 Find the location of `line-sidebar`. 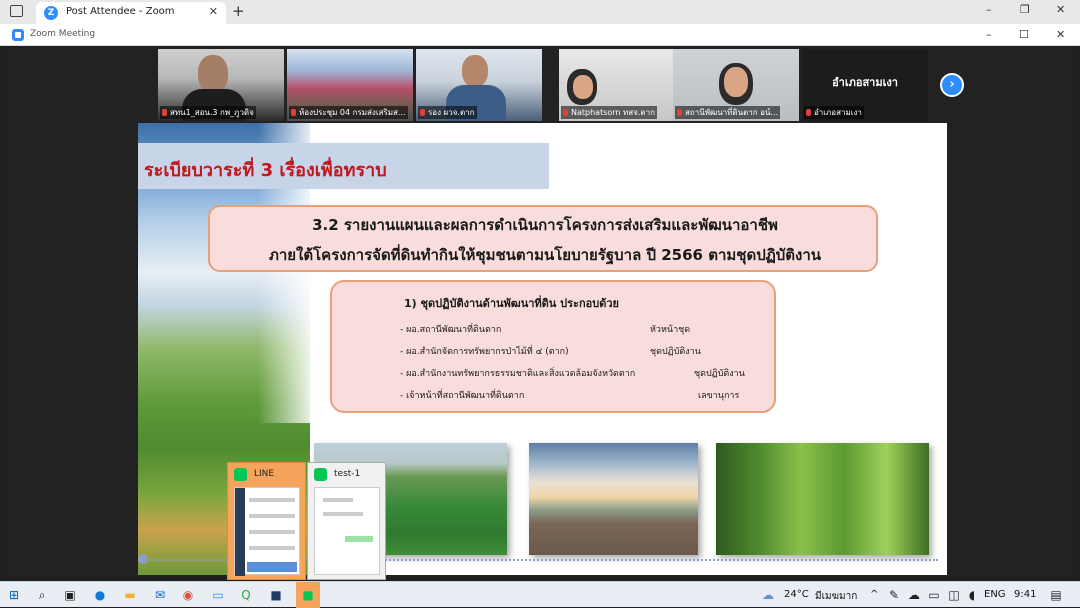

line-sidebar is located at coordinates (240, 532).